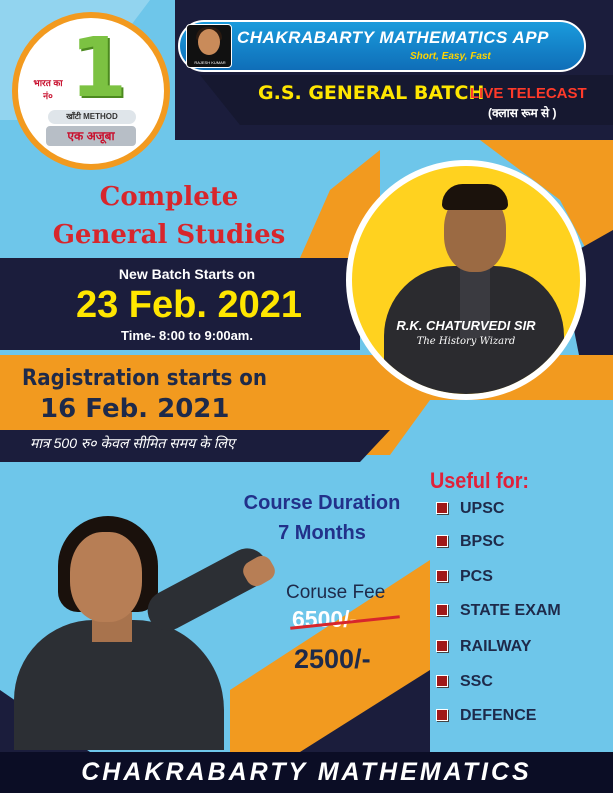 The width and height of the screenshot is (613, 793). What do you see at coordinates (332, 659) in the screenshot?
I see `fee-new-price: 2500/-` at bounding box center [332, 659].